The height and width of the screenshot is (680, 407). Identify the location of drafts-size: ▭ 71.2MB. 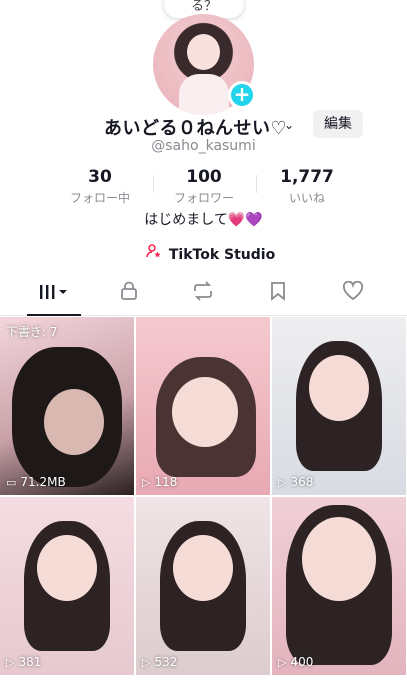
(36, 482).